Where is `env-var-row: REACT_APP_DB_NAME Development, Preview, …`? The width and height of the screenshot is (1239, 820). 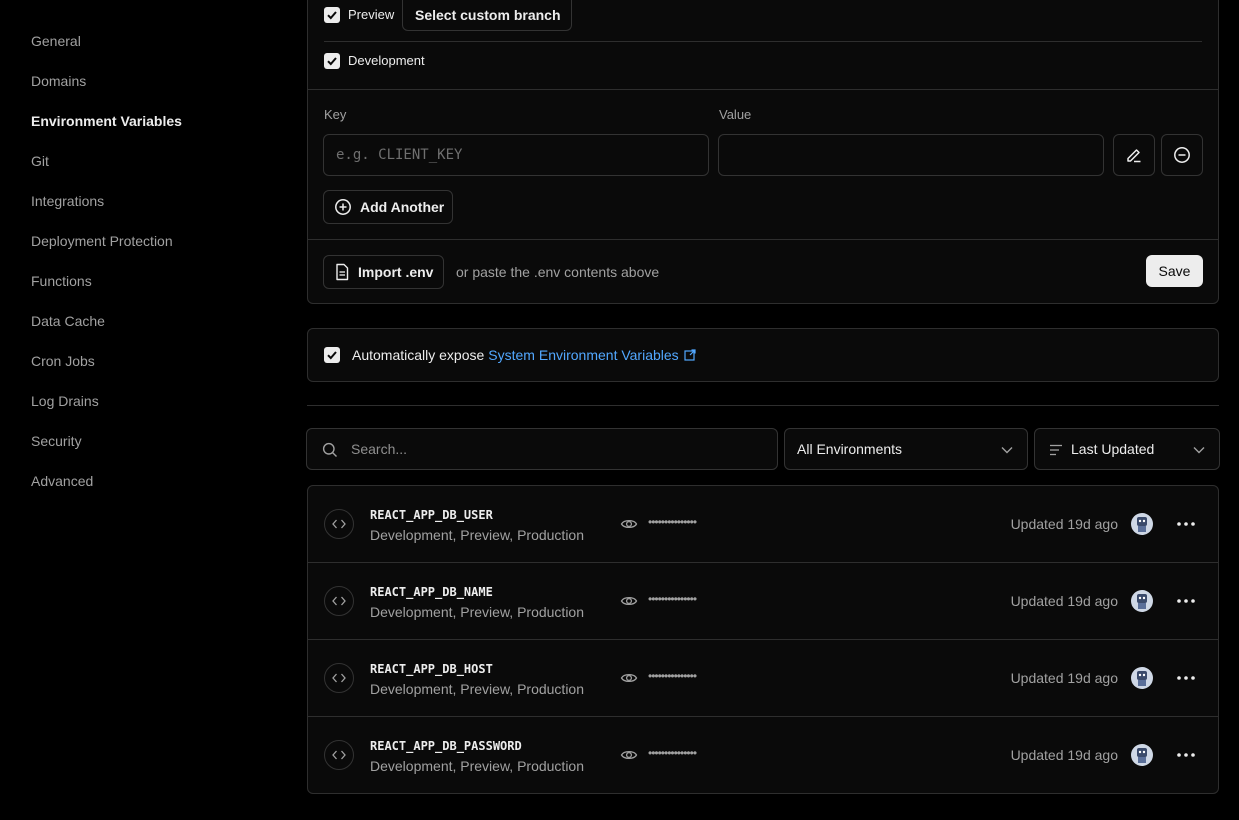 env-var-row: REACT_APP_DB_NAME Development, Preview, … is located at coordinates (763, 601).